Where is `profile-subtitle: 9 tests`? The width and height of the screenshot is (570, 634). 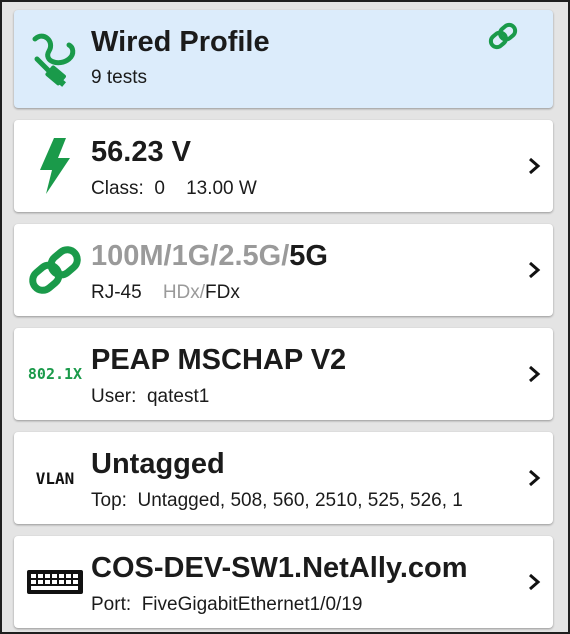
profile-subtitle: 9 tests is located at coordinates (119, 77).